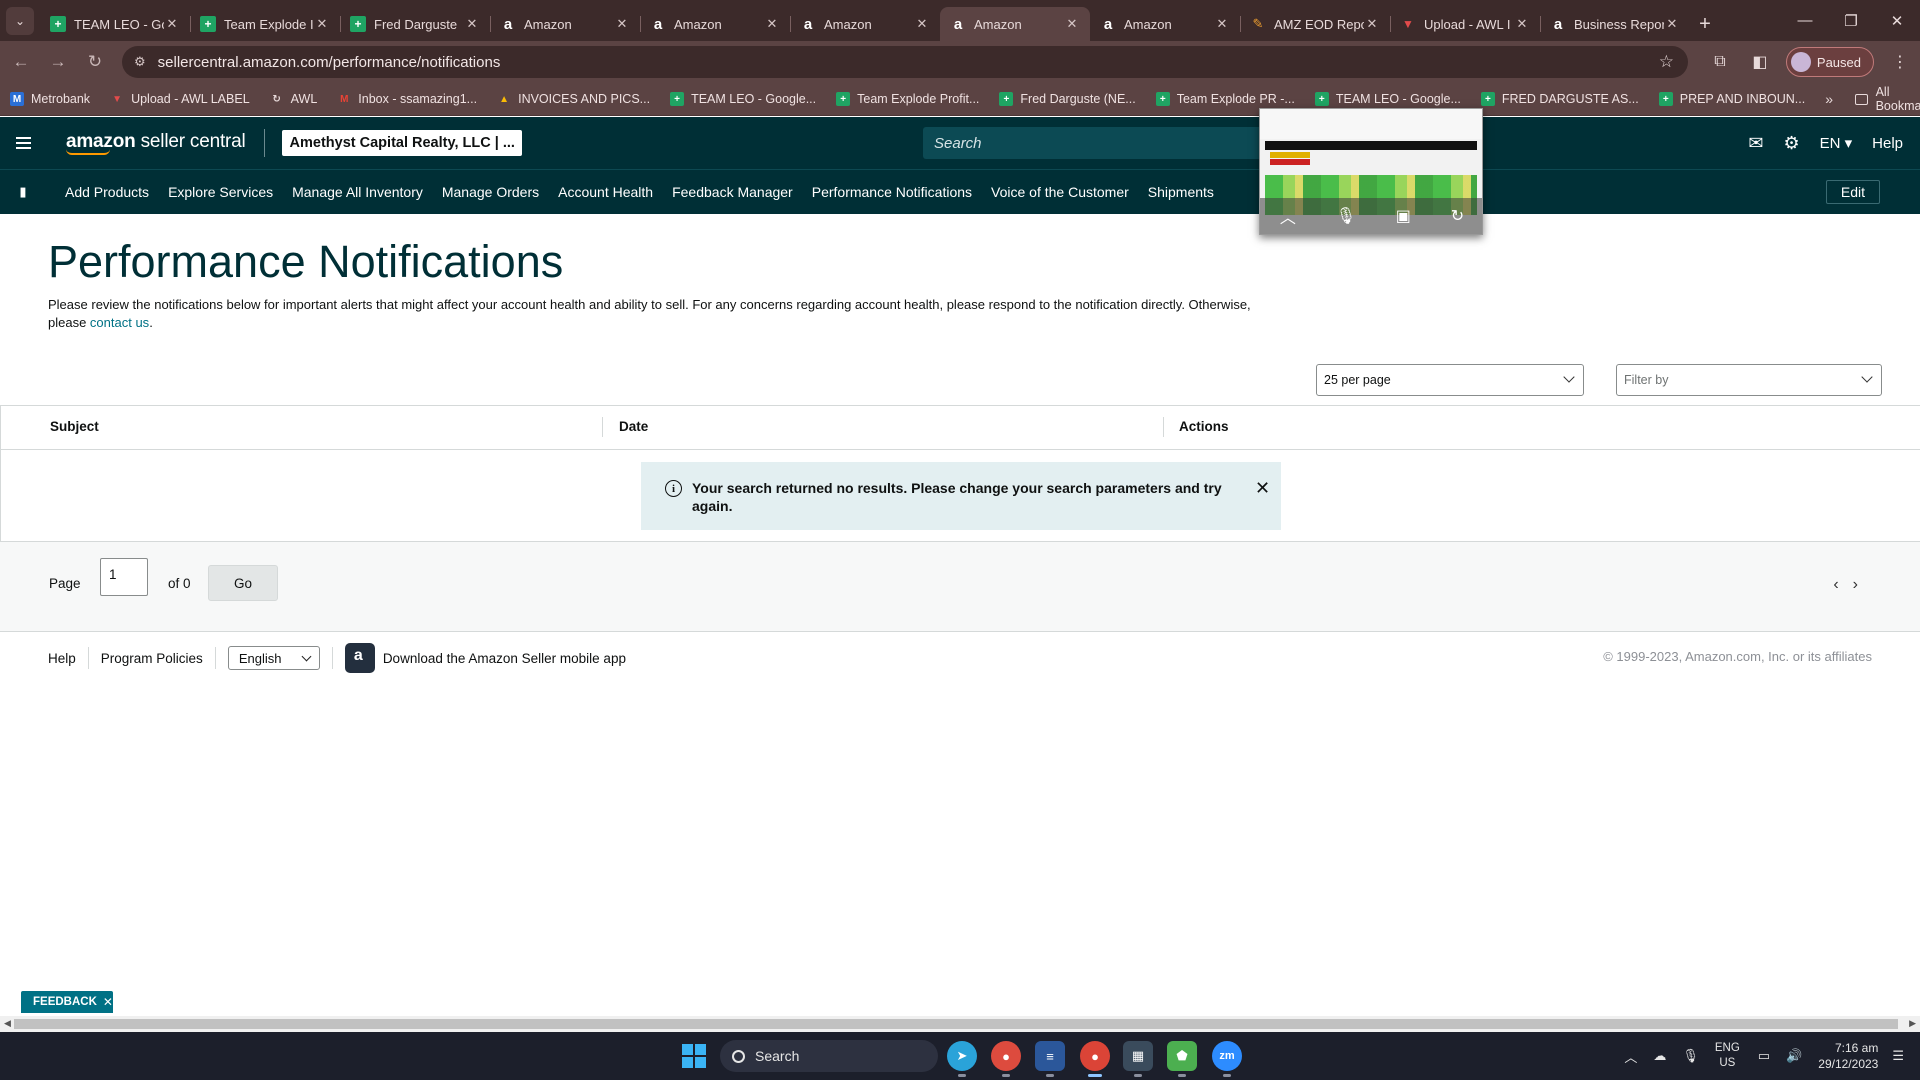  I want to click on chevron-right-icon: ›, so click(1862, 584).